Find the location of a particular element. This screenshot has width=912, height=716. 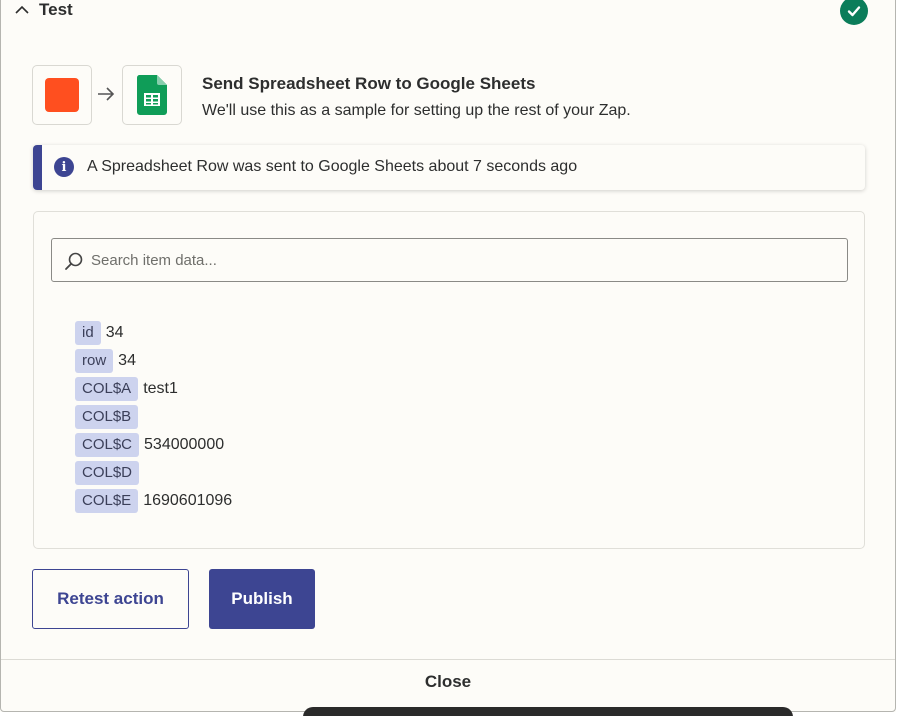

google-sheets-icon is located at coordinates (152, 95).